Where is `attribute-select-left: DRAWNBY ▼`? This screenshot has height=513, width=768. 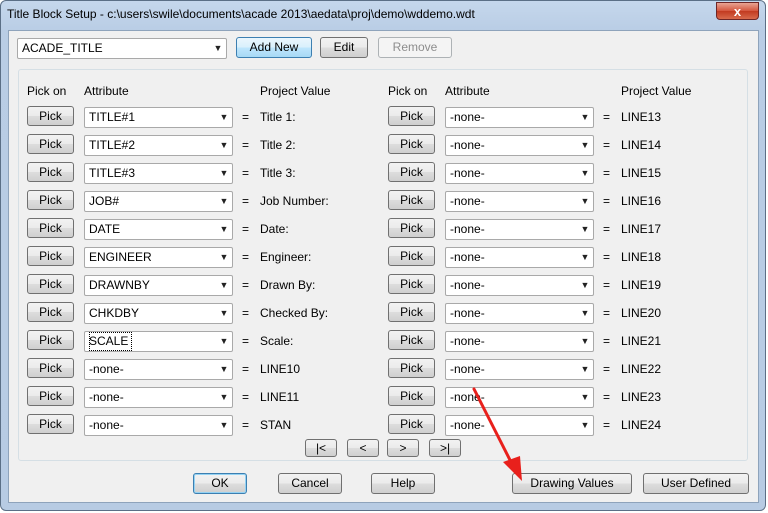
attribute-select-left: DRAWNBY ▼ is located at coordinates (158, 285).